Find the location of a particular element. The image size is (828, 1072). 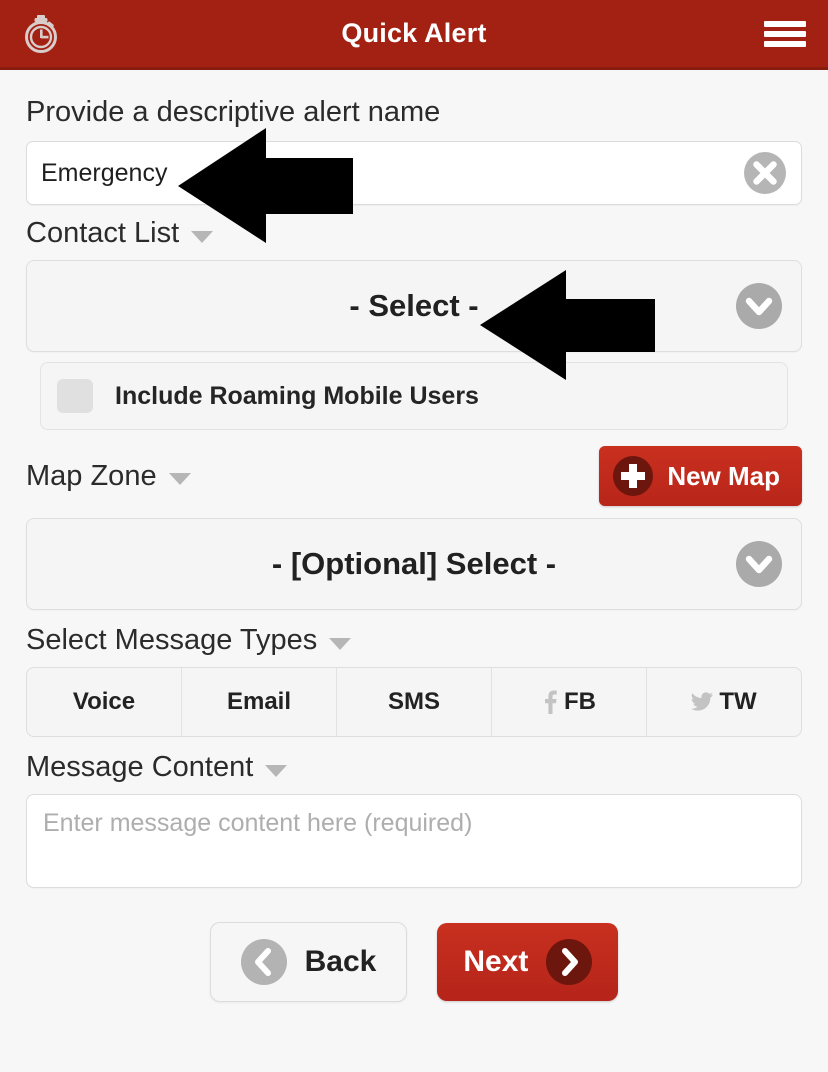

message-type-sms: SMS is located at coordinates (414, 702).